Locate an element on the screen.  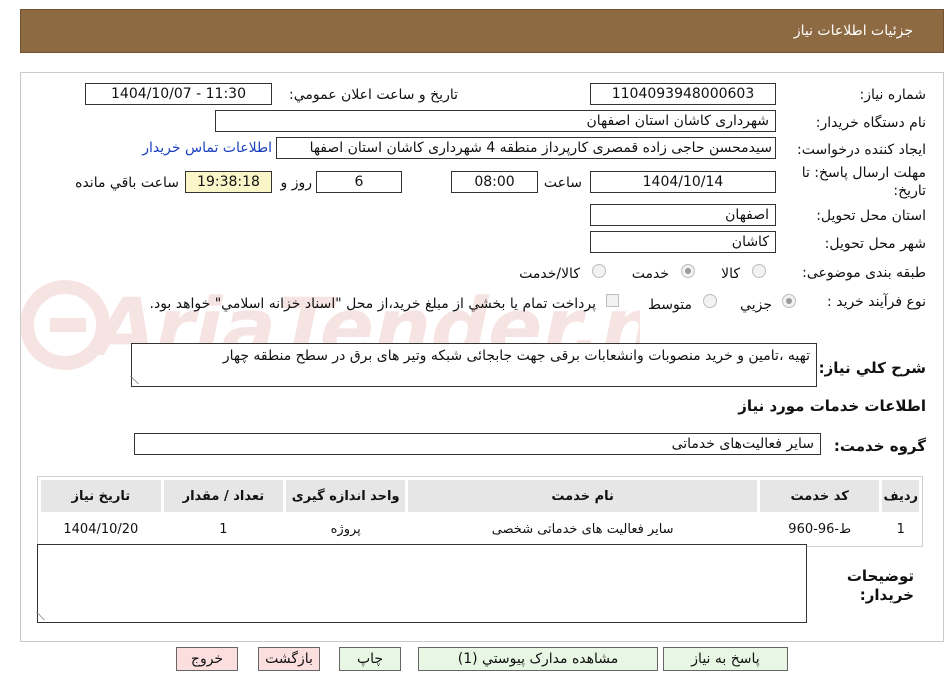
requester-label: ايجاد کننده درخواست: is located at coordinates (861, 150).